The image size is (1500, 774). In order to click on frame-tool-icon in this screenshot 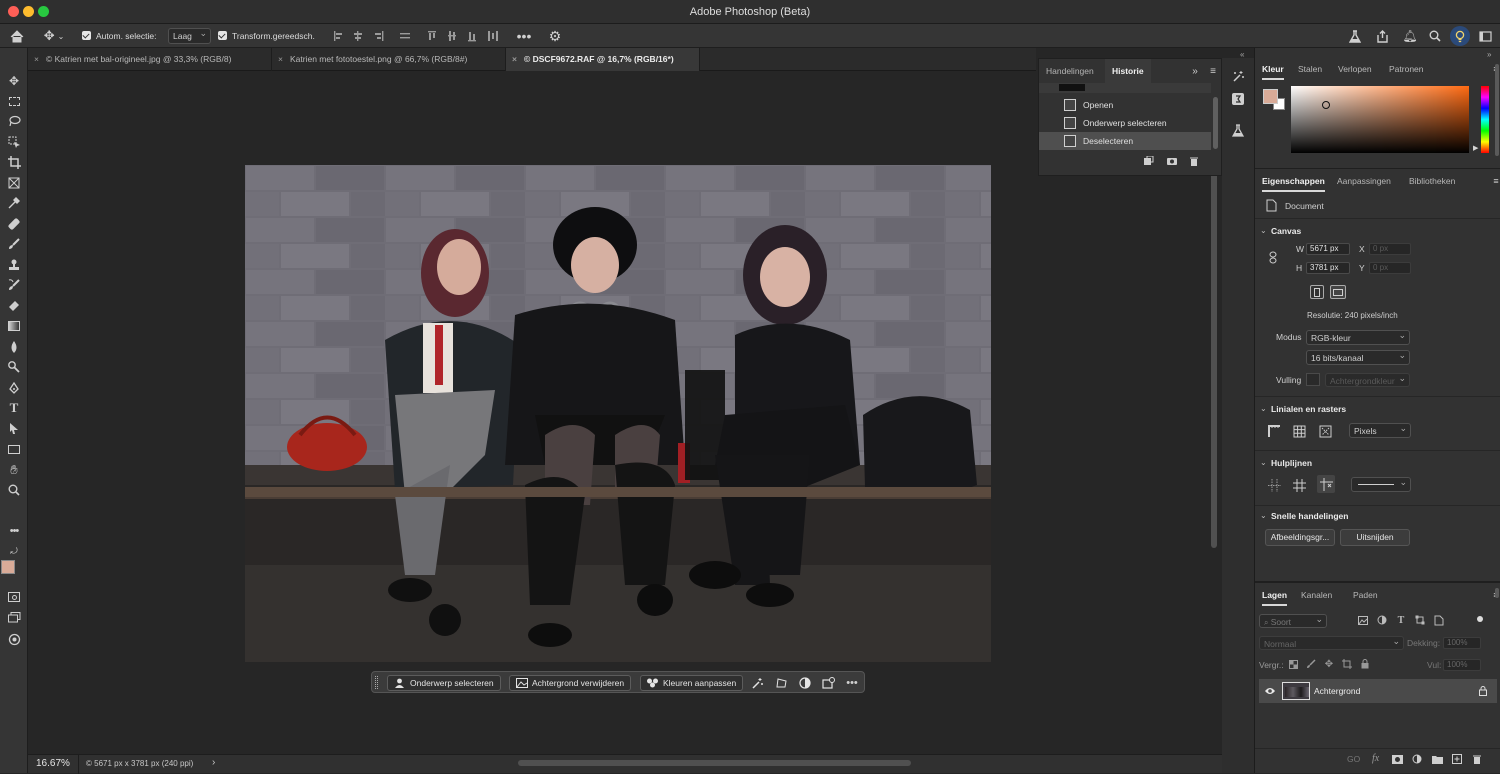, I will do `click(14, 183)`.